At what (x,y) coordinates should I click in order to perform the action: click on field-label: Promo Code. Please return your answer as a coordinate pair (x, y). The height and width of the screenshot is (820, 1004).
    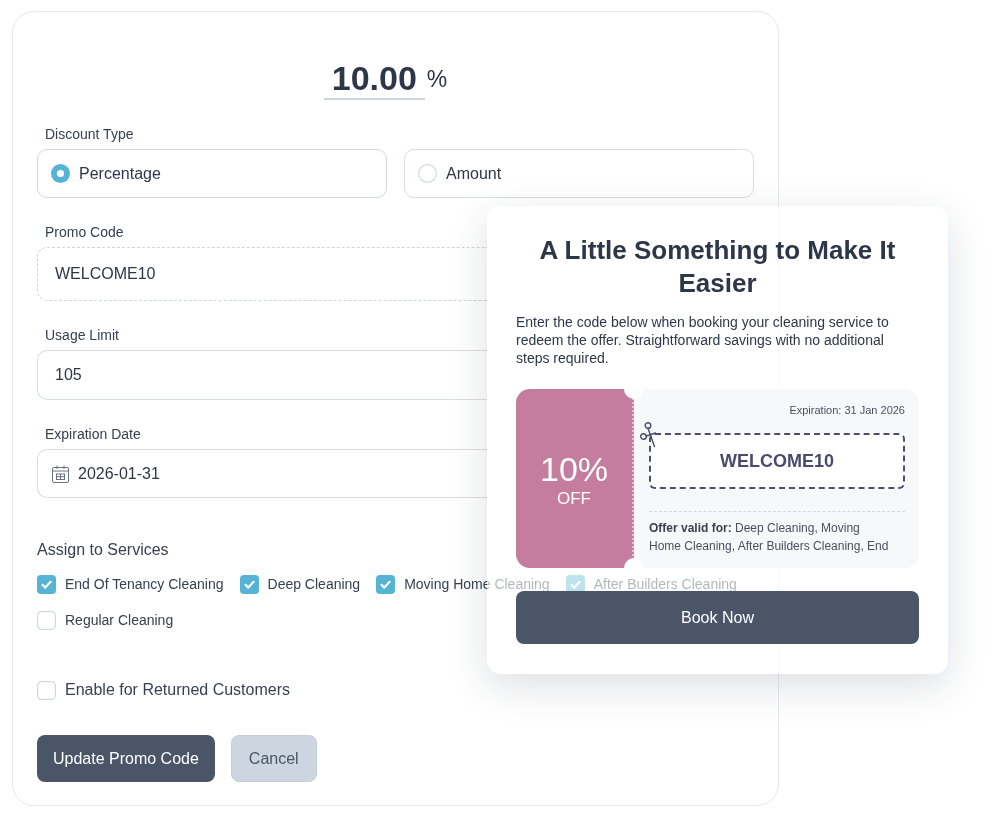
    Looking at the image, I should click on (84, 232).